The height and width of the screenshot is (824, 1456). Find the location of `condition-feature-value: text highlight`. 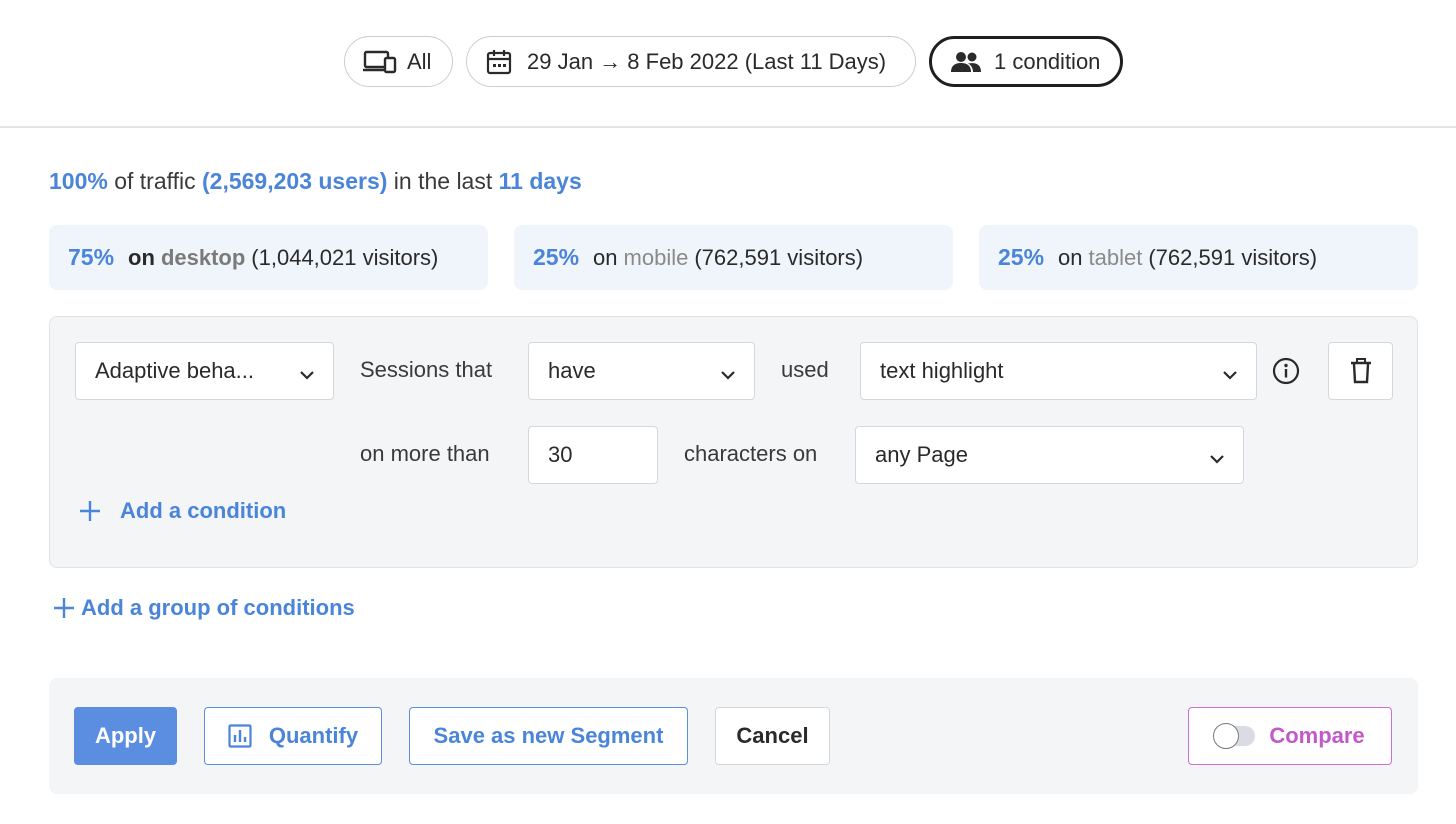

condition-feature-value: text highlight is located at coordinates (942, 370).